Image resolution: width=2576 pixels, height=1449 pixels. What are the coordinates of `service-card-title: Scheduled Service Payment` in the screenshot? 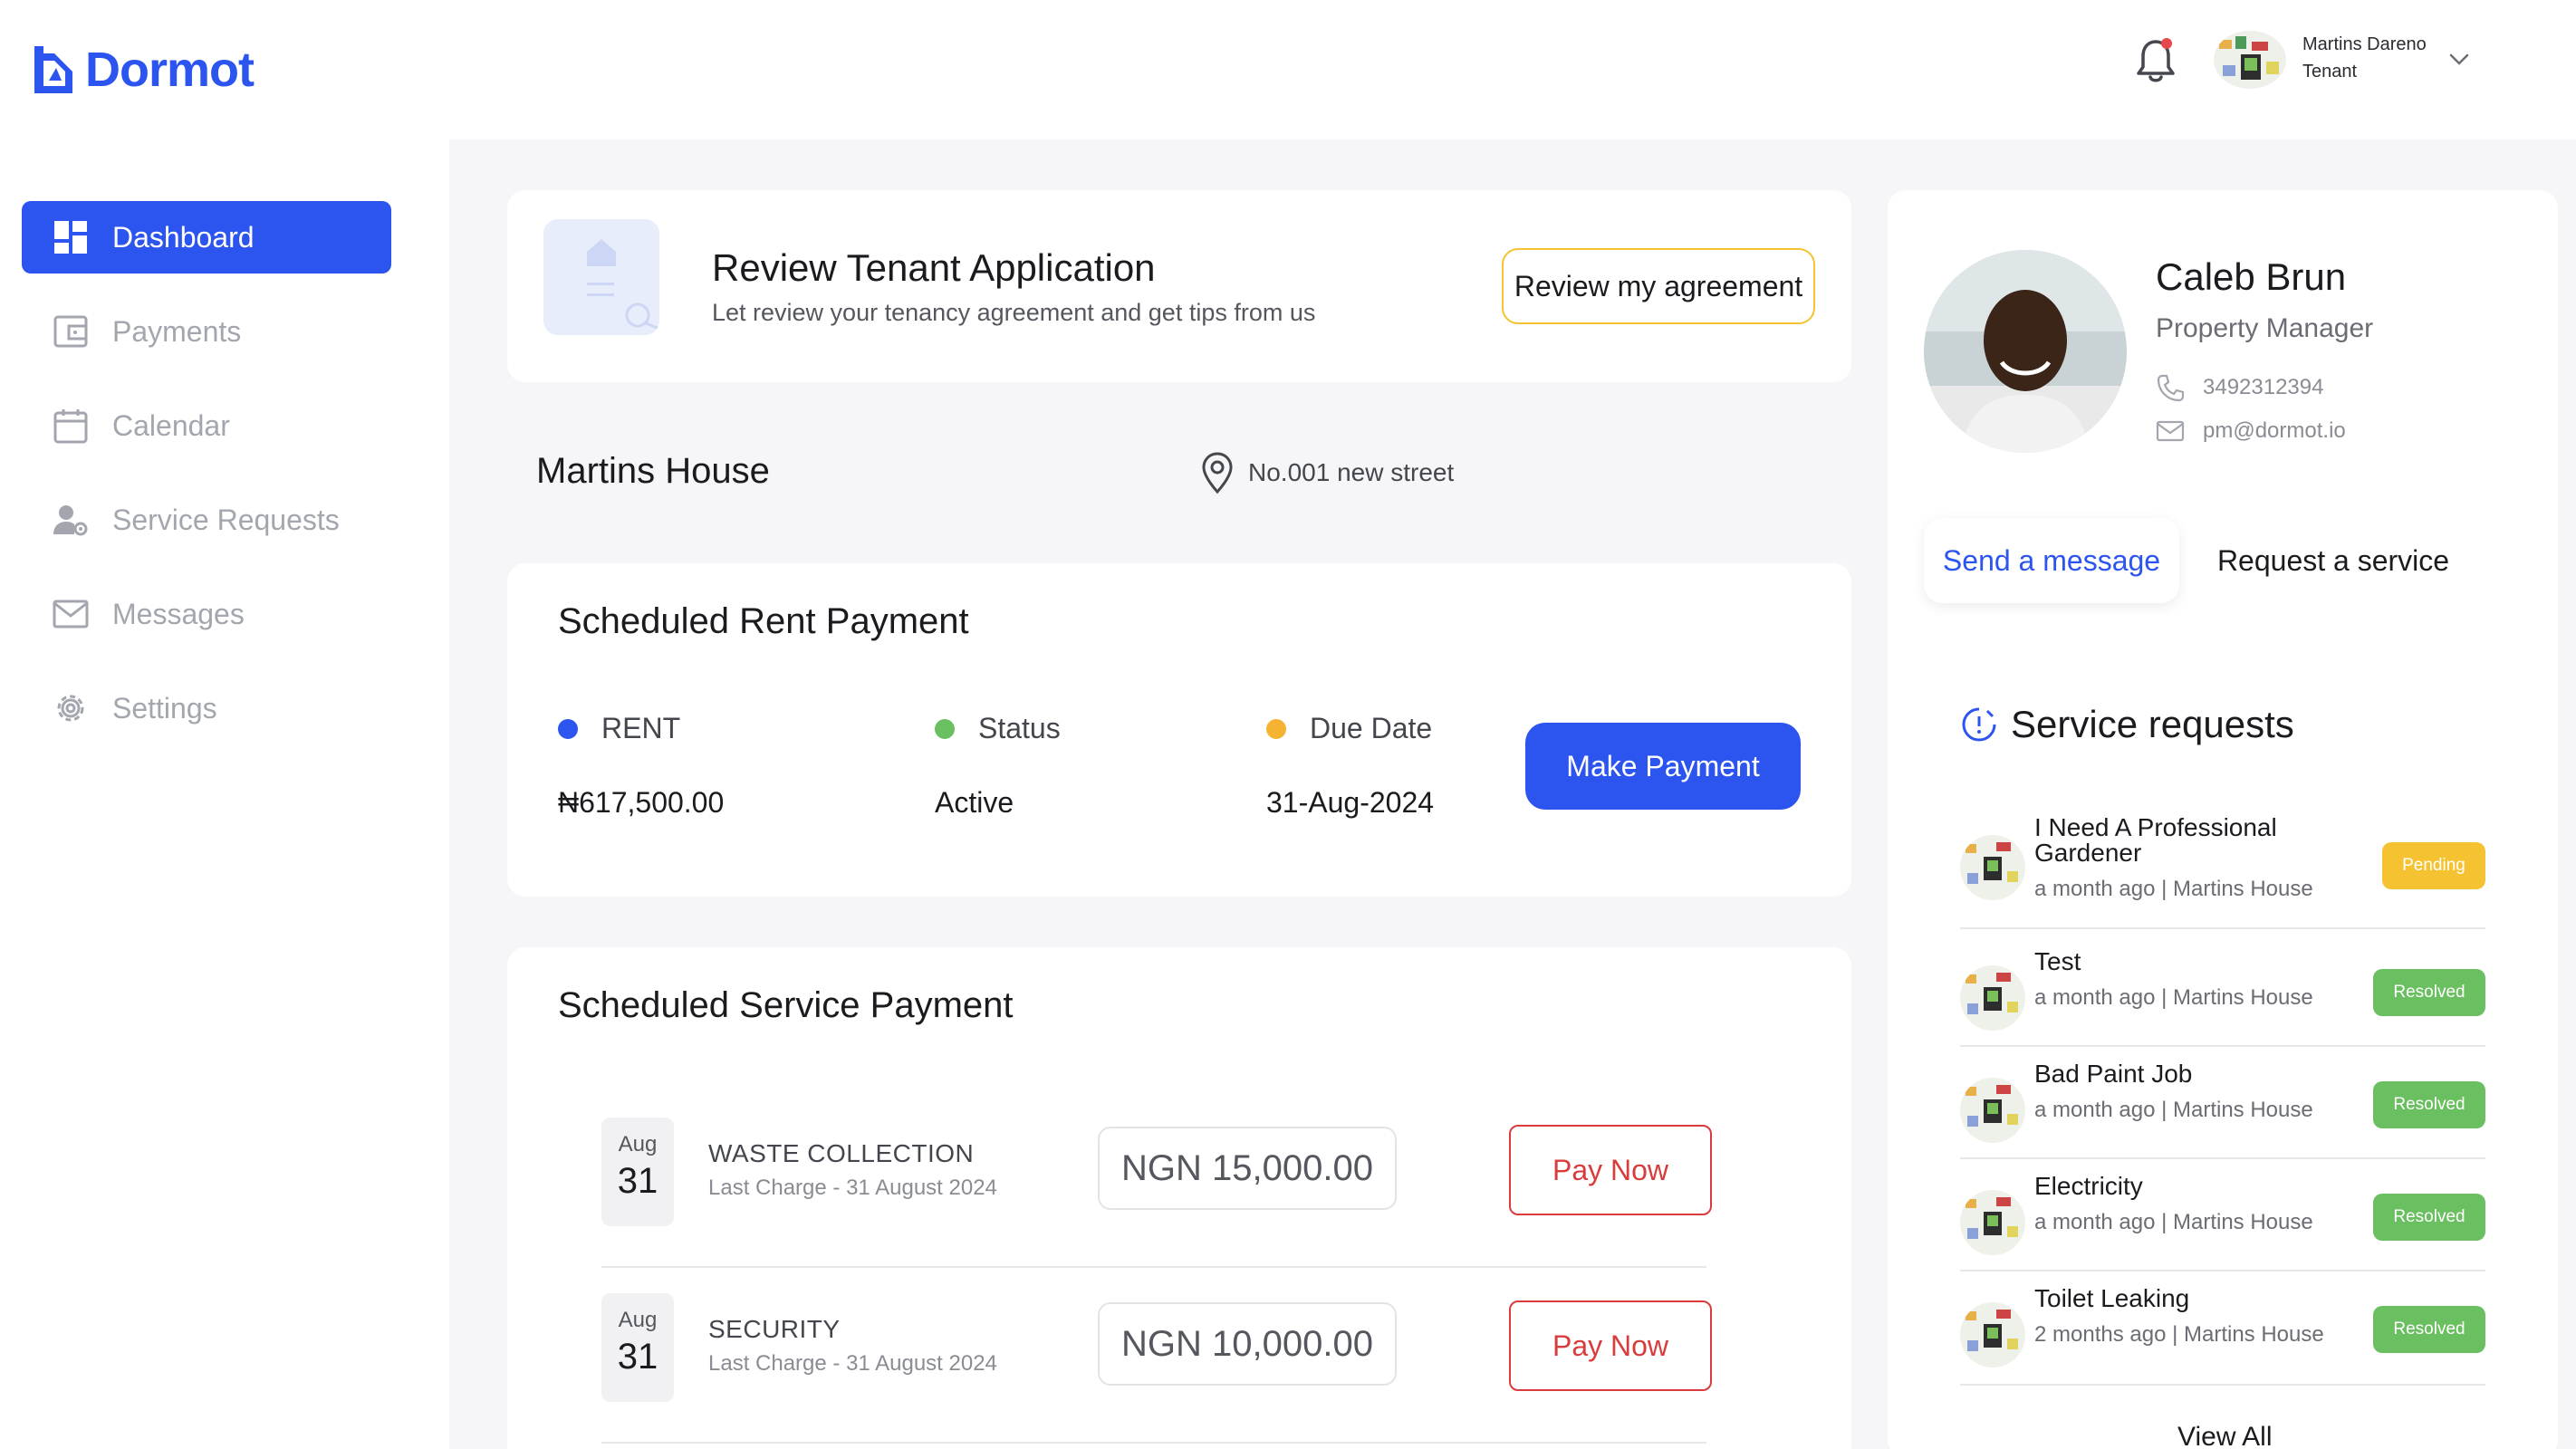 It's located at (786, 1005).